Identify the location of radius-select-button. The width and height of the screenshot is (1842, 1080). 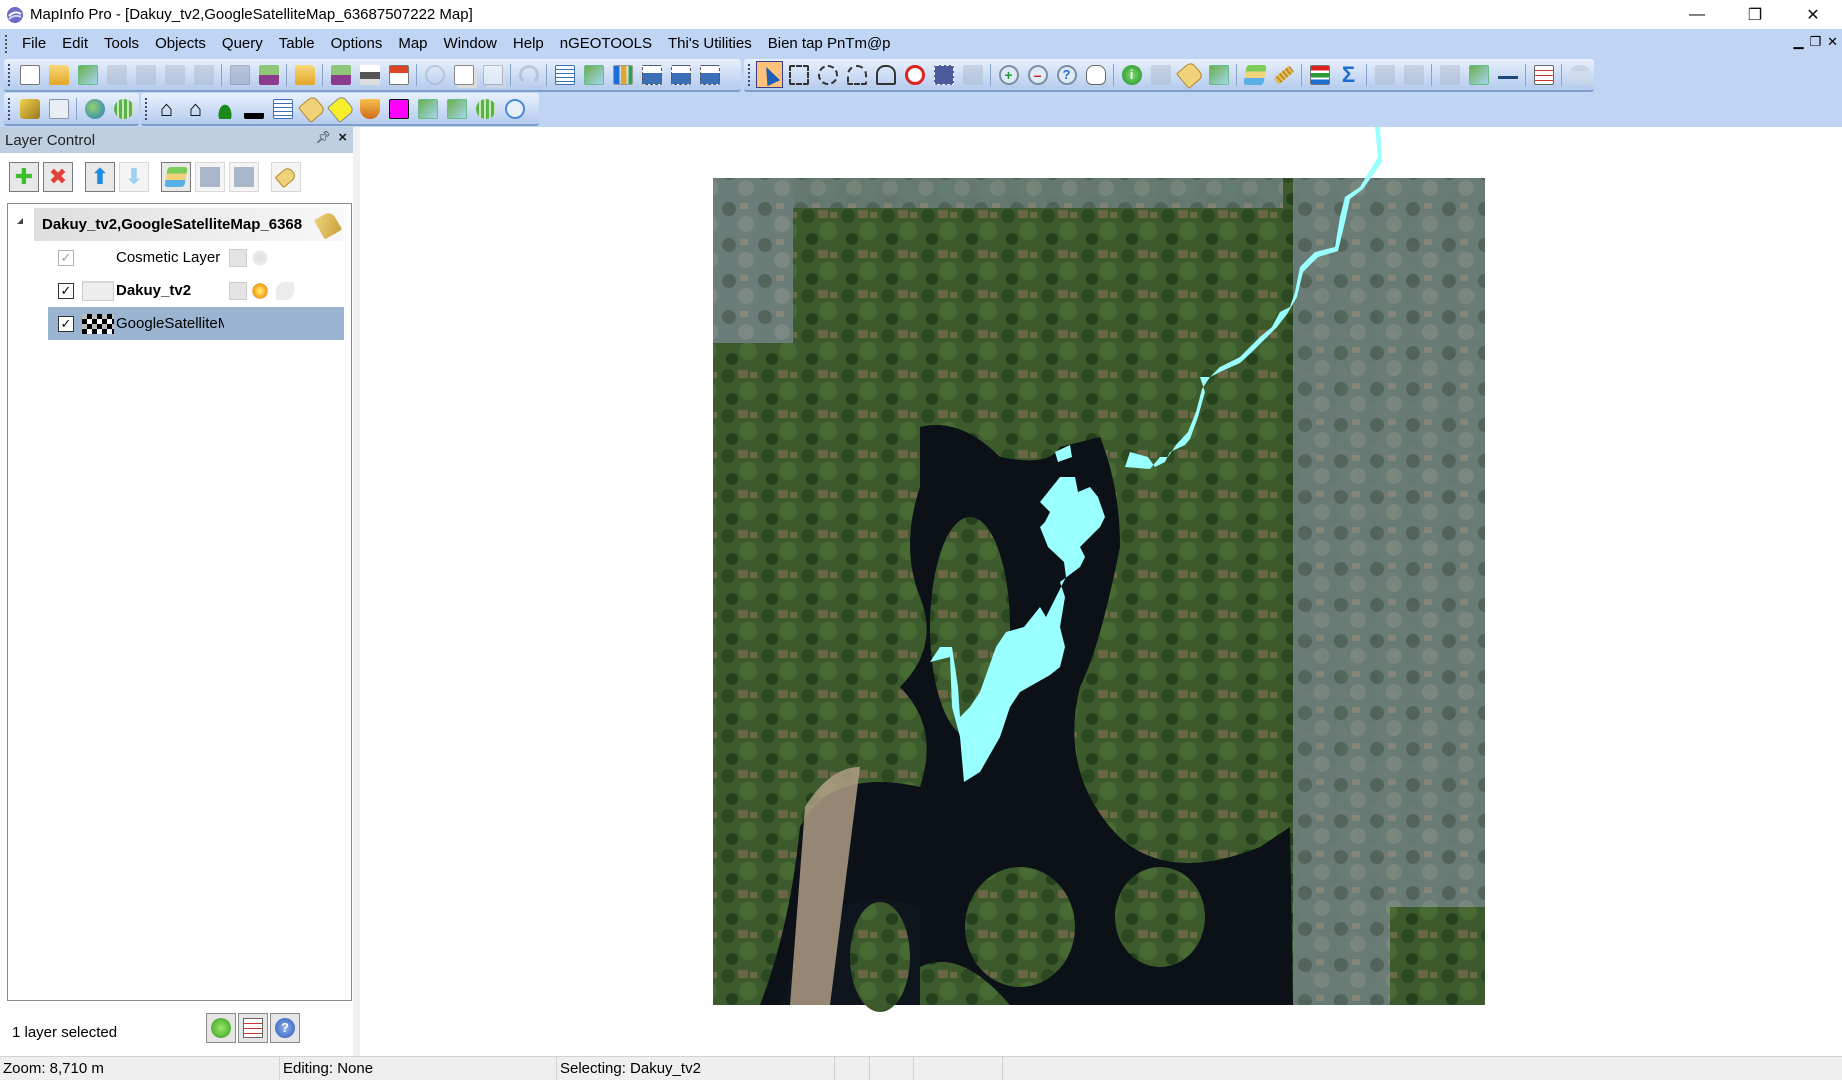
(827, 74).